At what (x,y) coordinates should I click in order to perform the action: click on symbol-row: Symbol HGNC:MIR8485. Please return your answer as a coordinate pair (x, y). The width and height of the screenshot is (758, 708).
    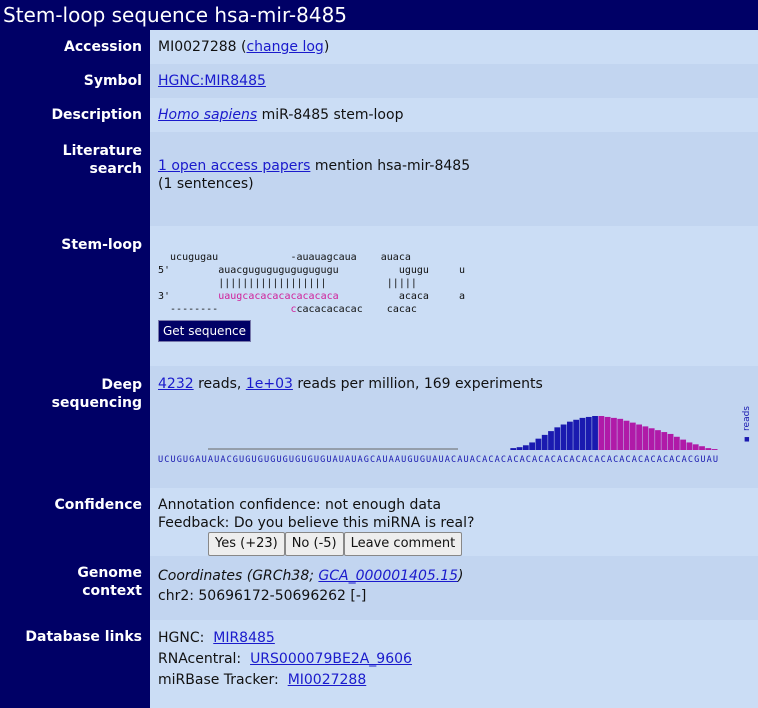
    Looking at the image, I should click on (379, 81).